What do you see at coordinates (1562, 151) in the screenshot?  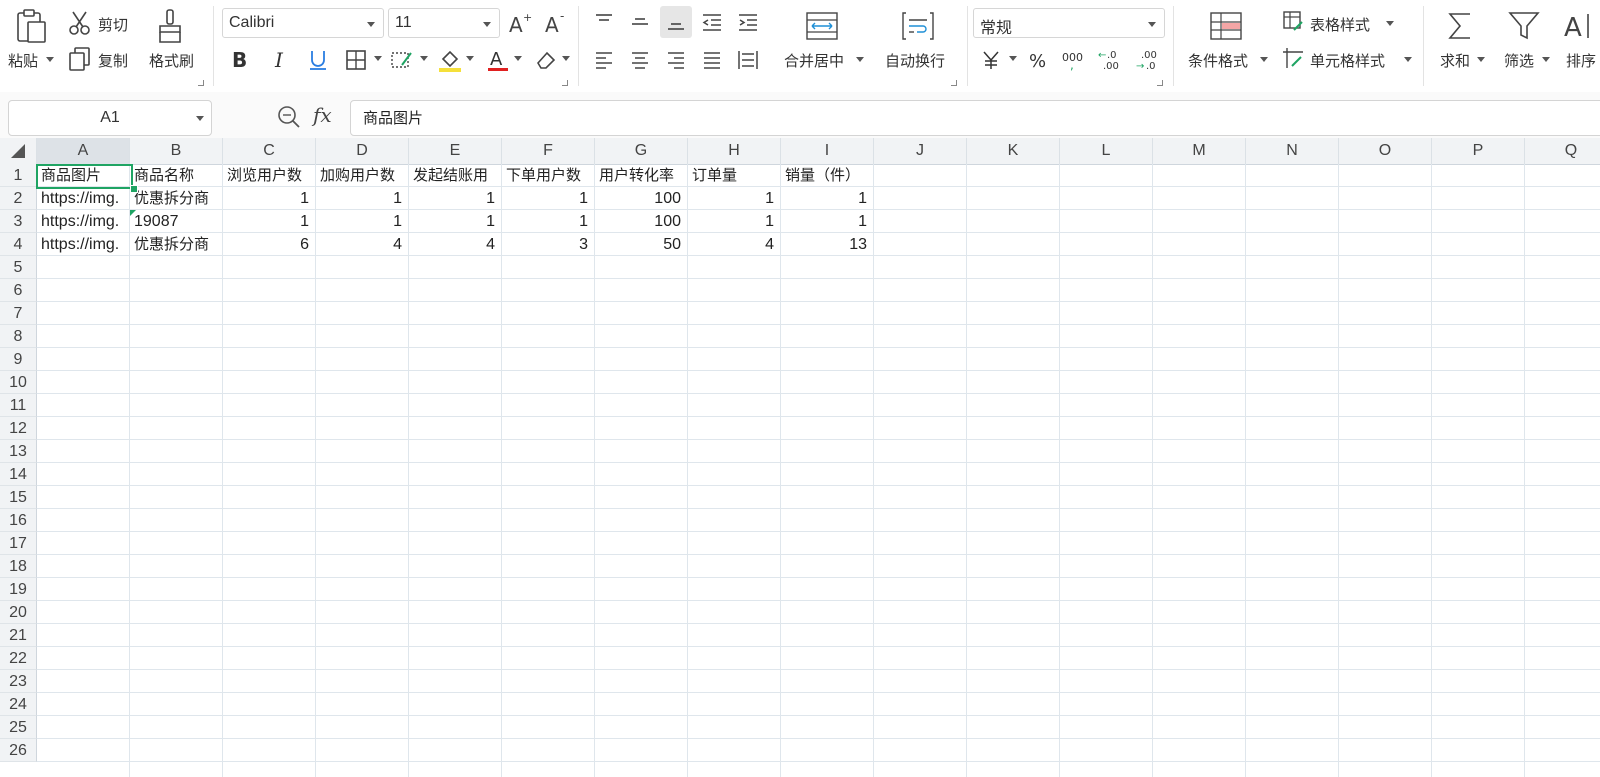 I see `column-header-q: Q` at bounding box center [1562, 151].